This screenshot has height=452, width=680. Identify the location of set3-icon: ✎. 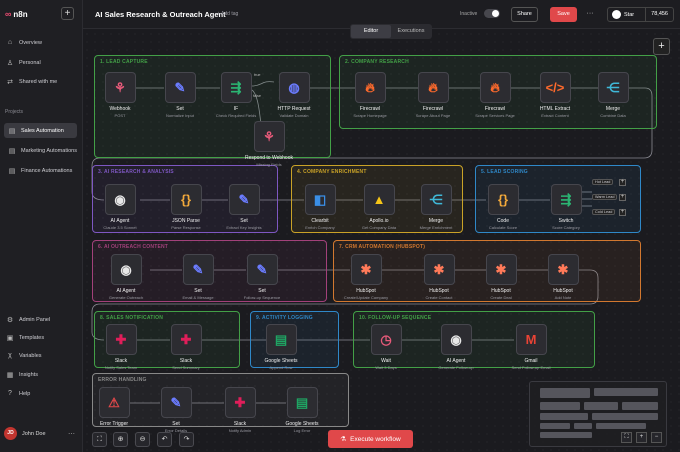
(198, 269).